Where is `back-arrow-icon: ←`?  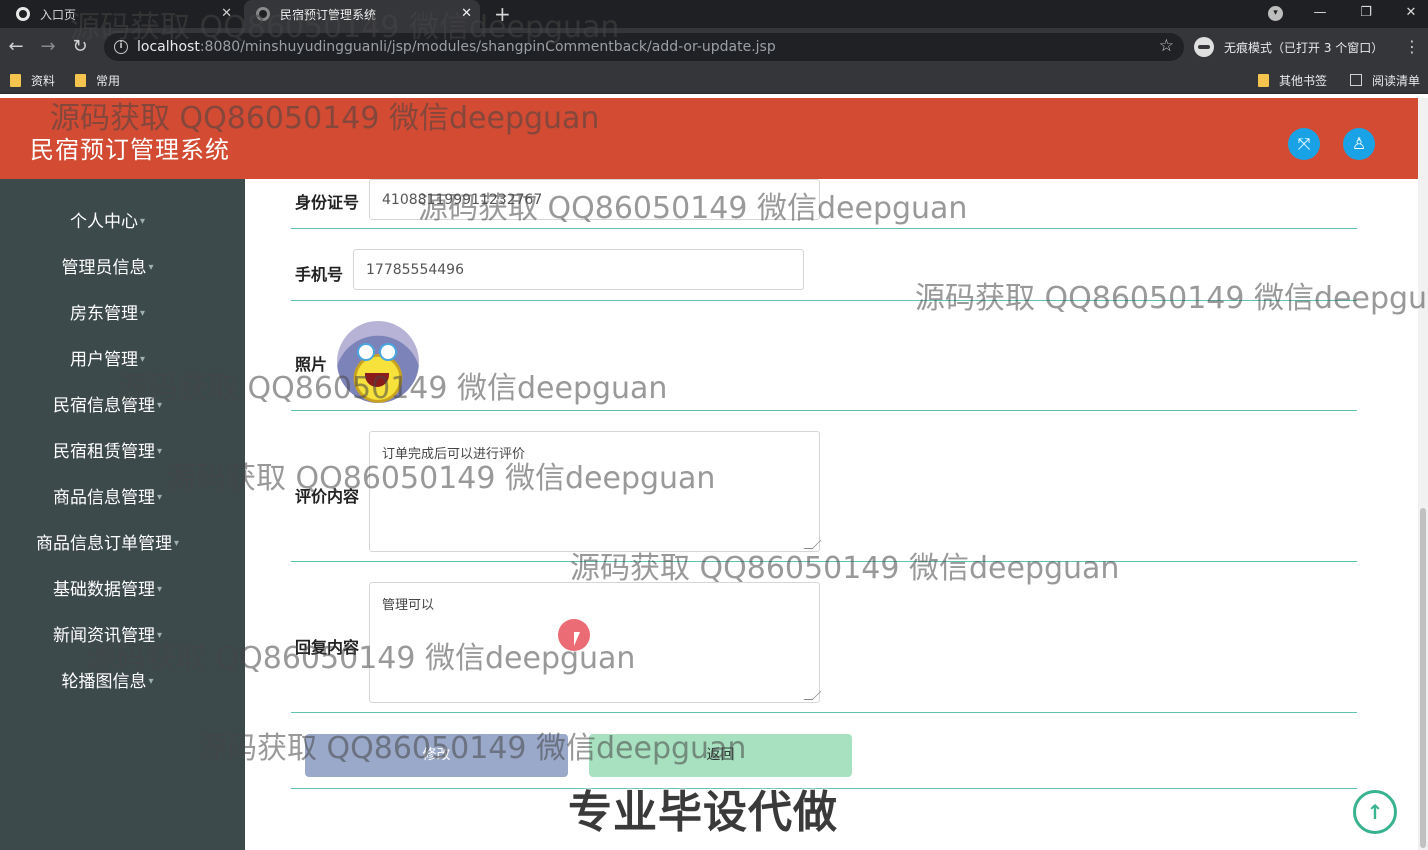
back-arrow-icon: ← is located at coordinates (16, 47).